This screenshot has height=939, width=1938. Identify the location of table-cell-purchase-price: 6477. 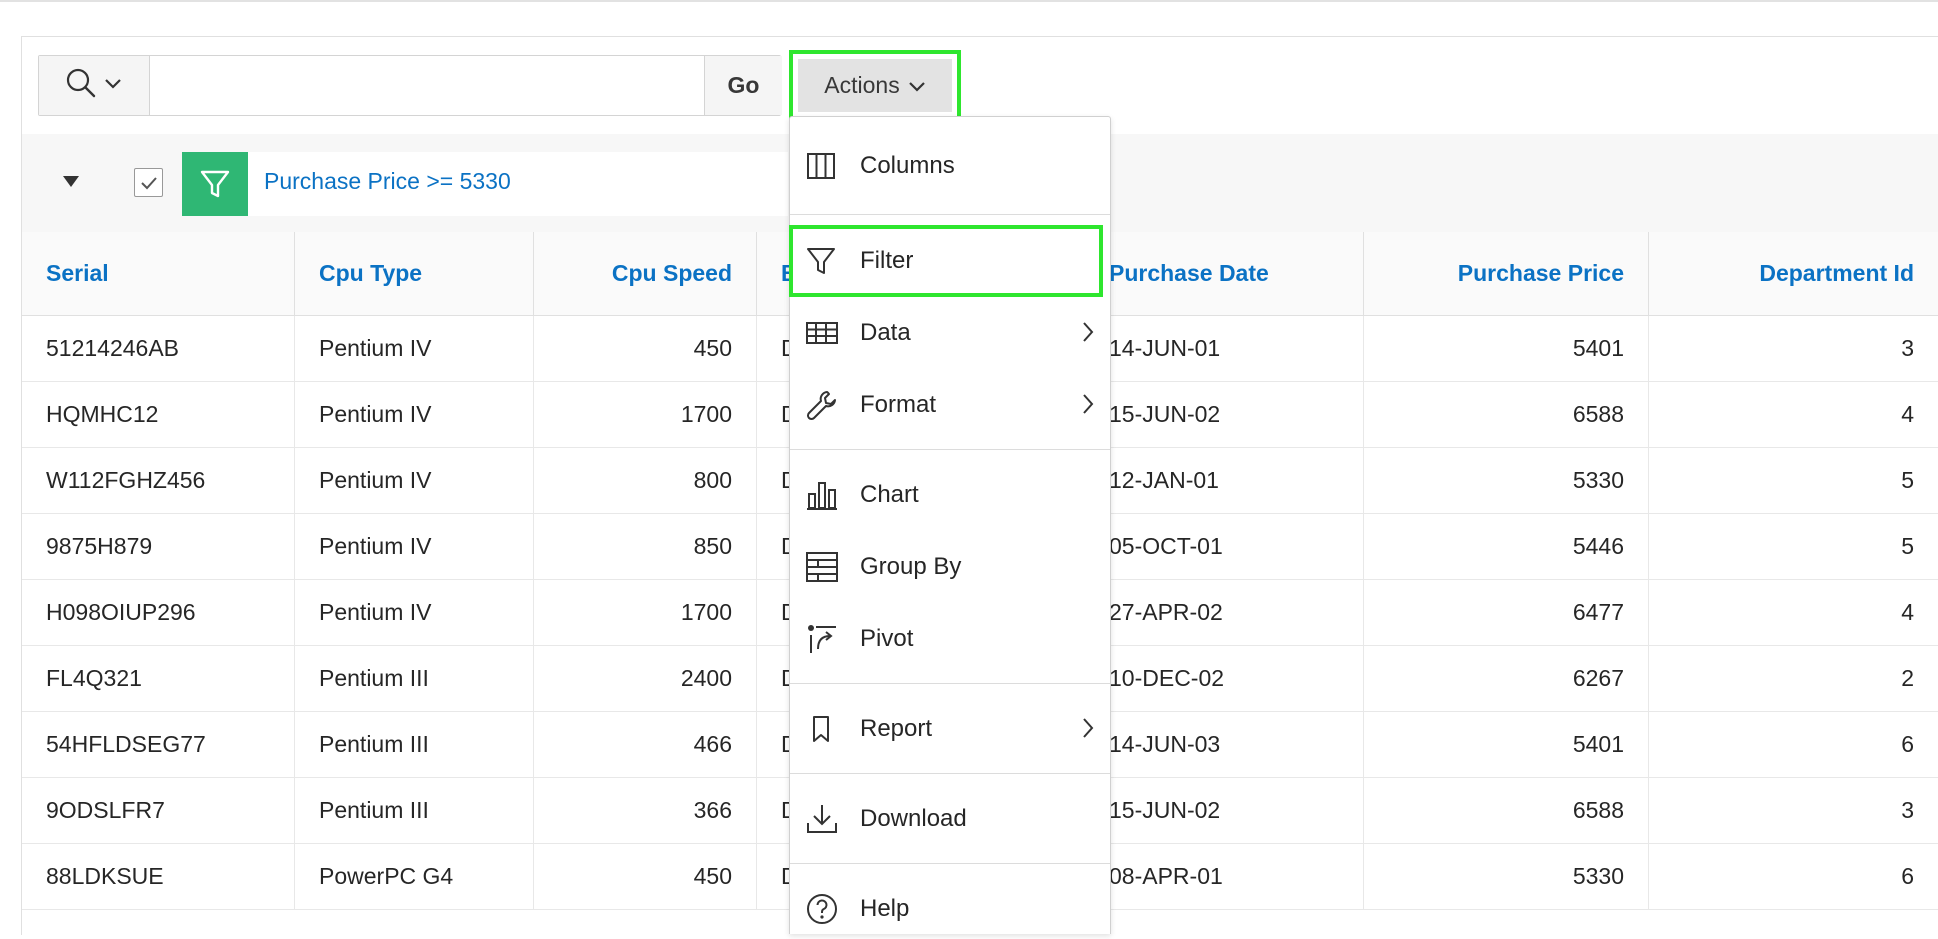
(1506, 613).